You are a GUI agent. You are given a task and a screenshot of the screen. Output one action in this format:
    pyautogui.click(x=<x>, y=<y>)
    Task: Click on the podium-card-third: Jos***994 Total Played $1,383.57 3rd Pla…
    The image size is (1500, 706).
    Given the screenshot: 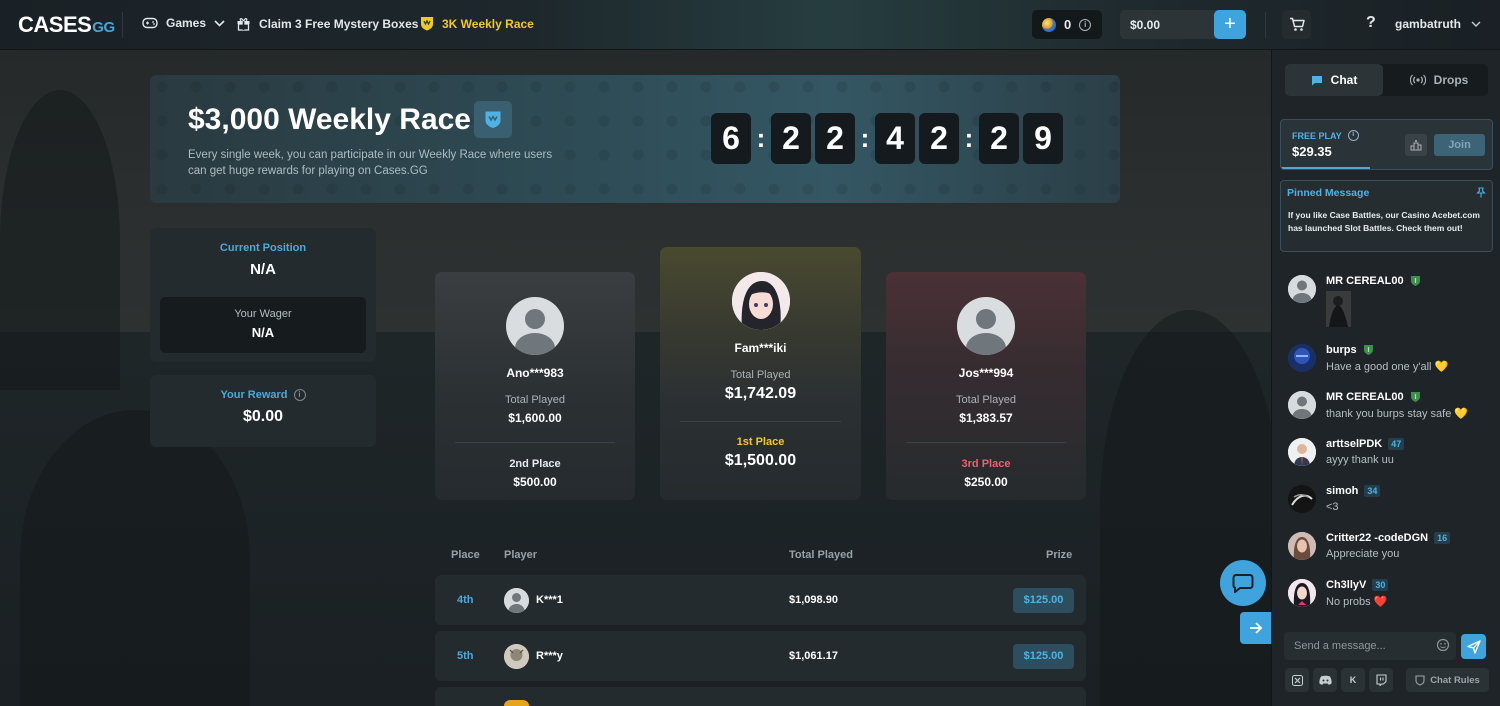 What is the action you would take?
    pyautogui.click(x=986, y=386)
    